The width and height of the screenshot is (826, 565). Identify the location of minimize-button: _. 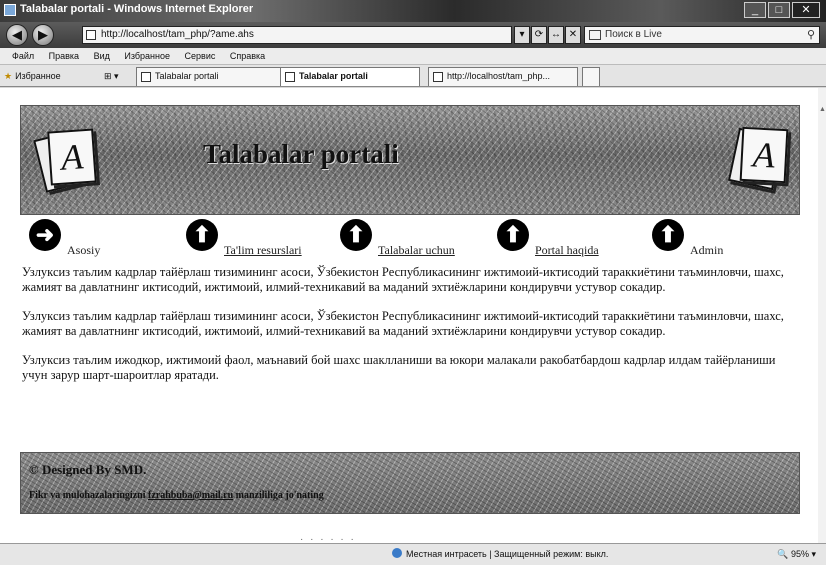
(755, 10).